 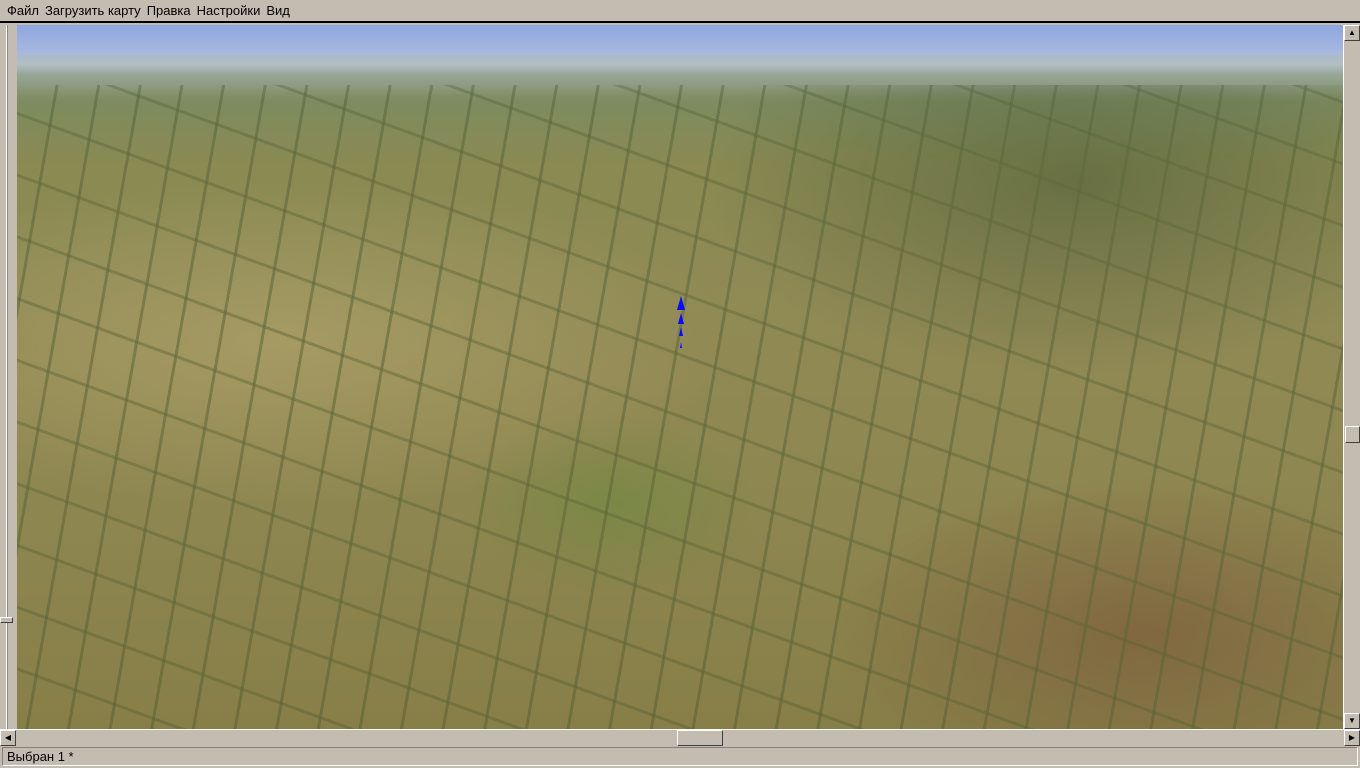 I want to click on arrow-right-icon: ▶, so click(x=1352, y=737).